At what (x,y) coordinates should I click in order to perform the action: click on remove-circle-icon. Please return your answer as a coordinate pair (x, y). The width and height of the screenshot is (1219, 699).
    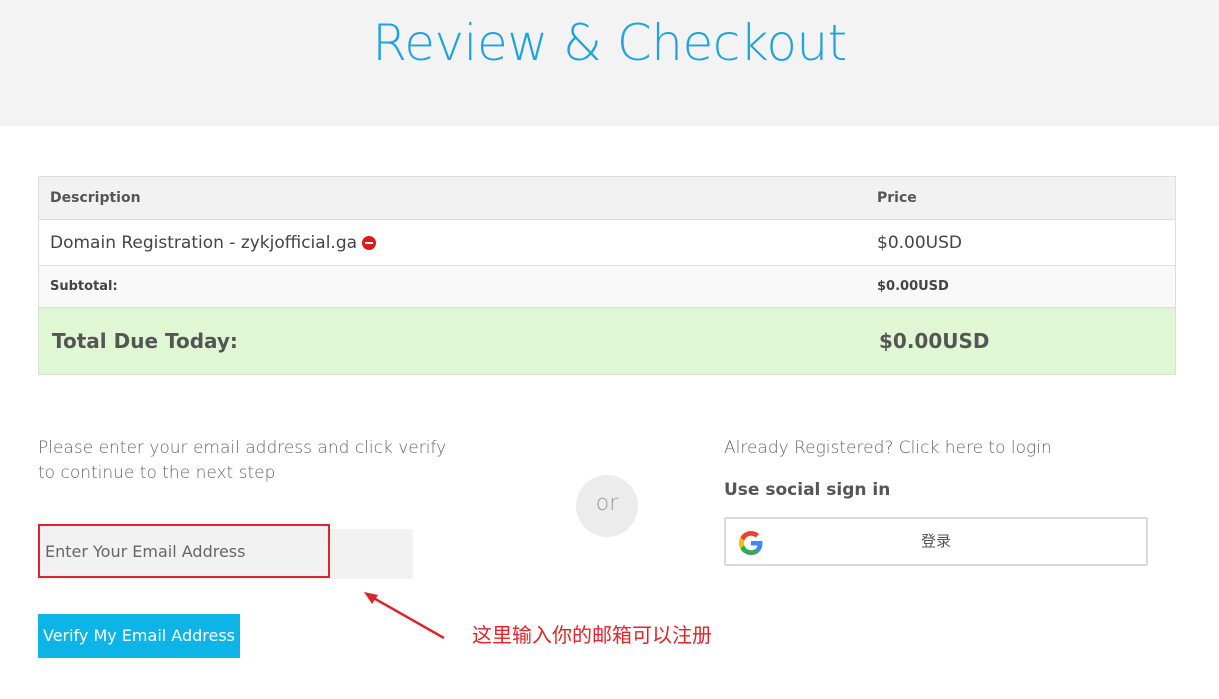
    Looking at the image, I should click on (369, 242).